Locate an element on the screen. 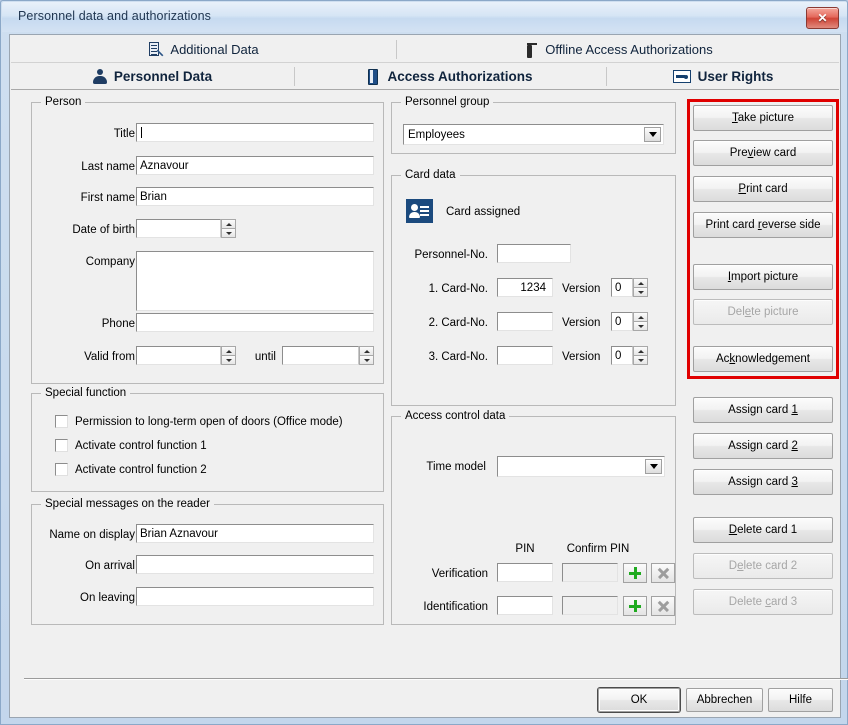 The height and width of the screenshot is (725, 848). ok-button: OK is located at coordinates (639, 700).